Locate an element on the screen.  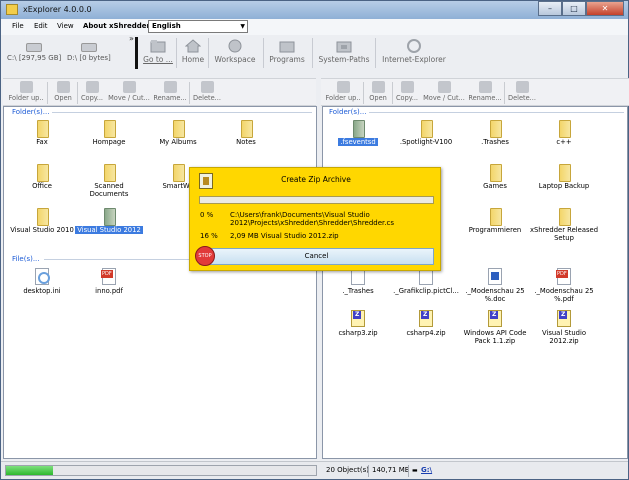
folder-item-selected: .fseventsd is located at coordinates (358, 133).